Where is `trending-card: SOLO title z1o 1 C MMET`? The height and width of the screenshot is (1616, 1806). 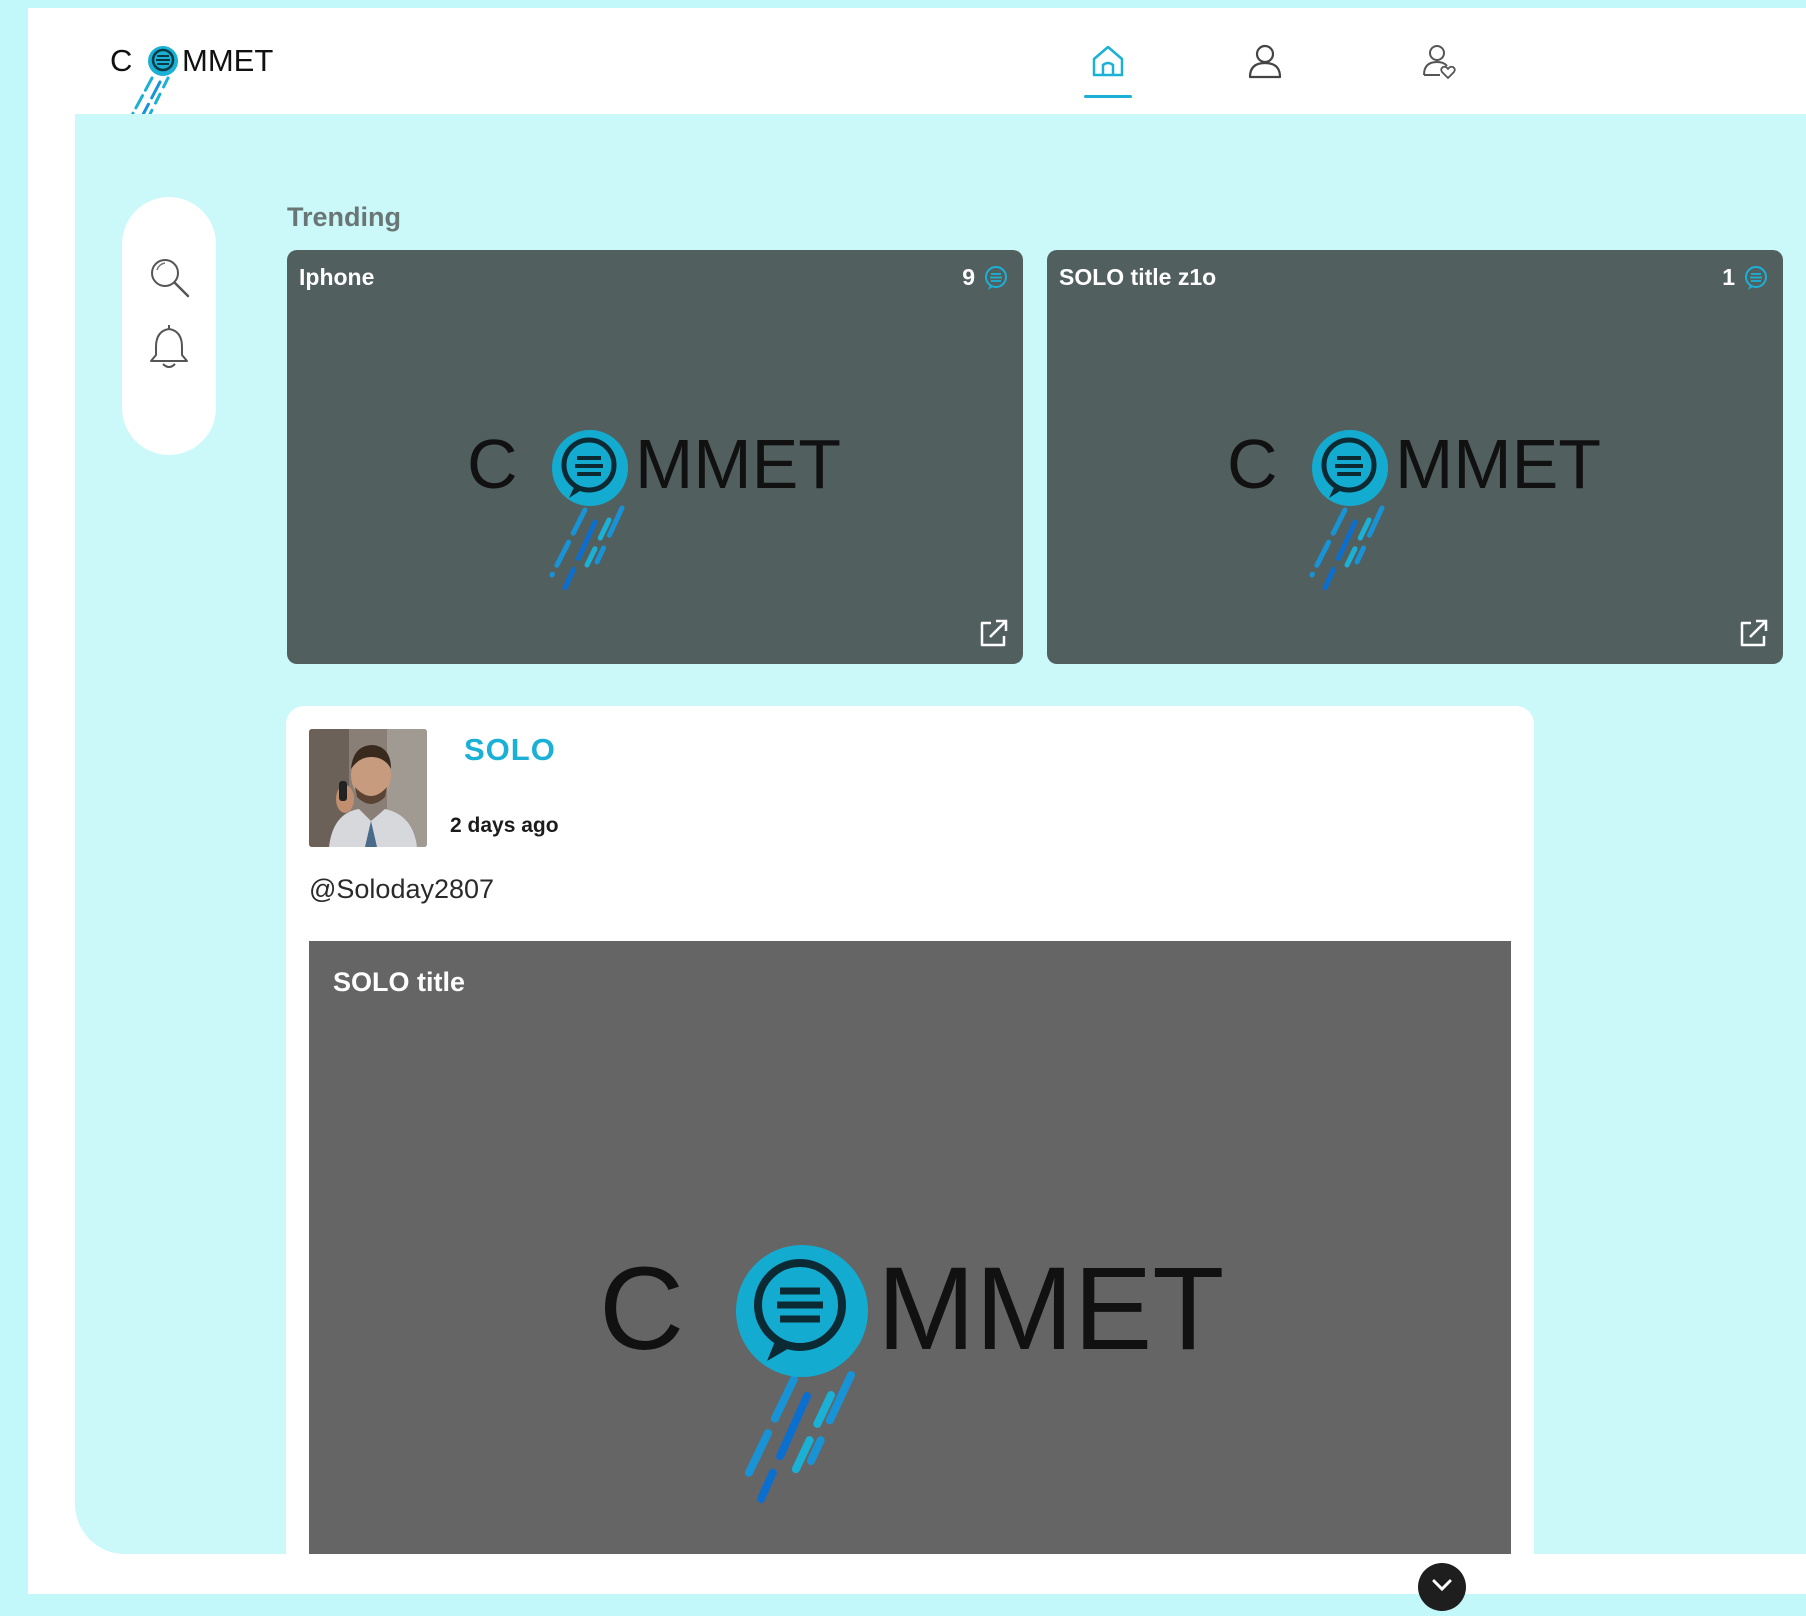 trending-card: SOLO title z1o 1 C MMET is located at coordinates (1415, 457).